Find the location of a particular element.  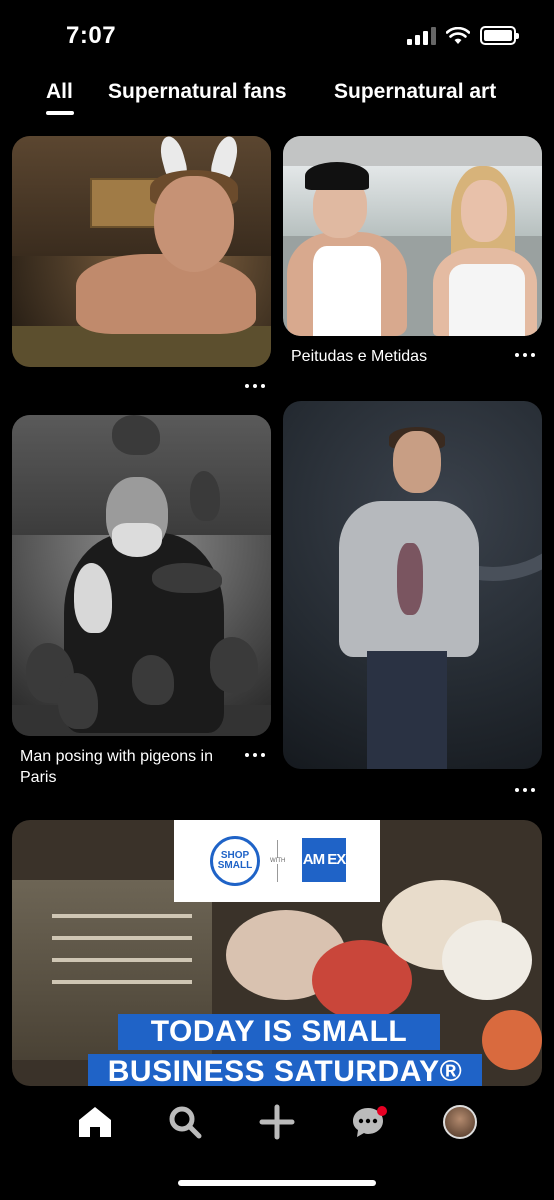

tab-all: All is located at coordinates (59, 92).